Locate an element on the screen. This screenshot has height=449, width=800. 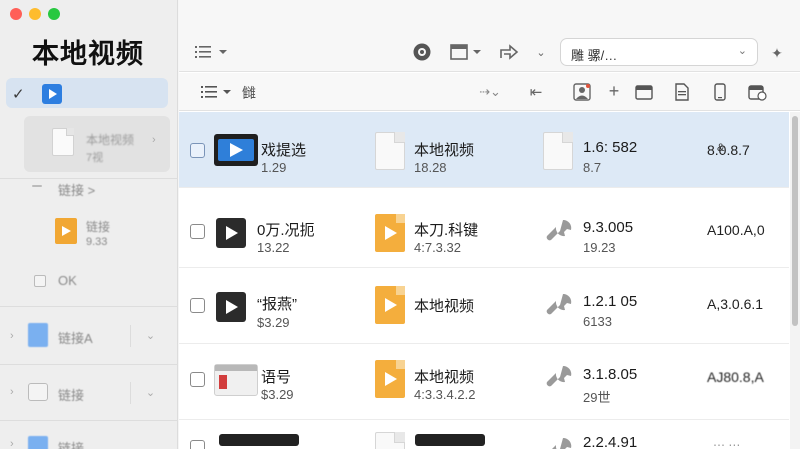
phone-button is located at coordinates (720, 92).